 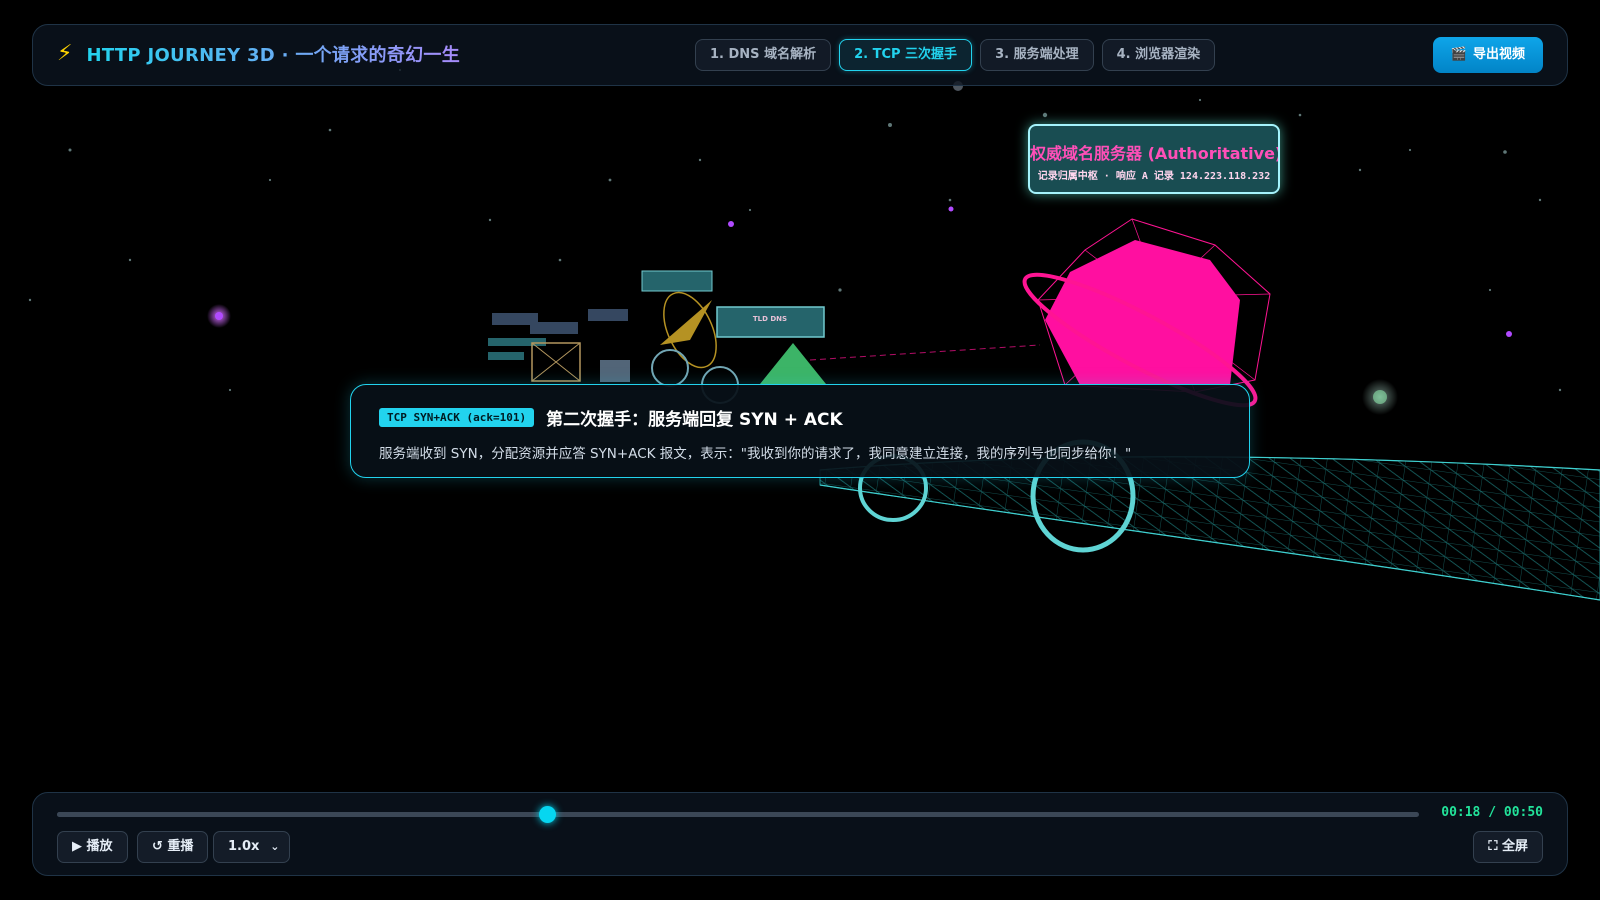 What do you see at coordinates (1037, 55) in the screenshot?
I see `tab-server: 3. 服务端处理` at bounding box center [1037, 55].